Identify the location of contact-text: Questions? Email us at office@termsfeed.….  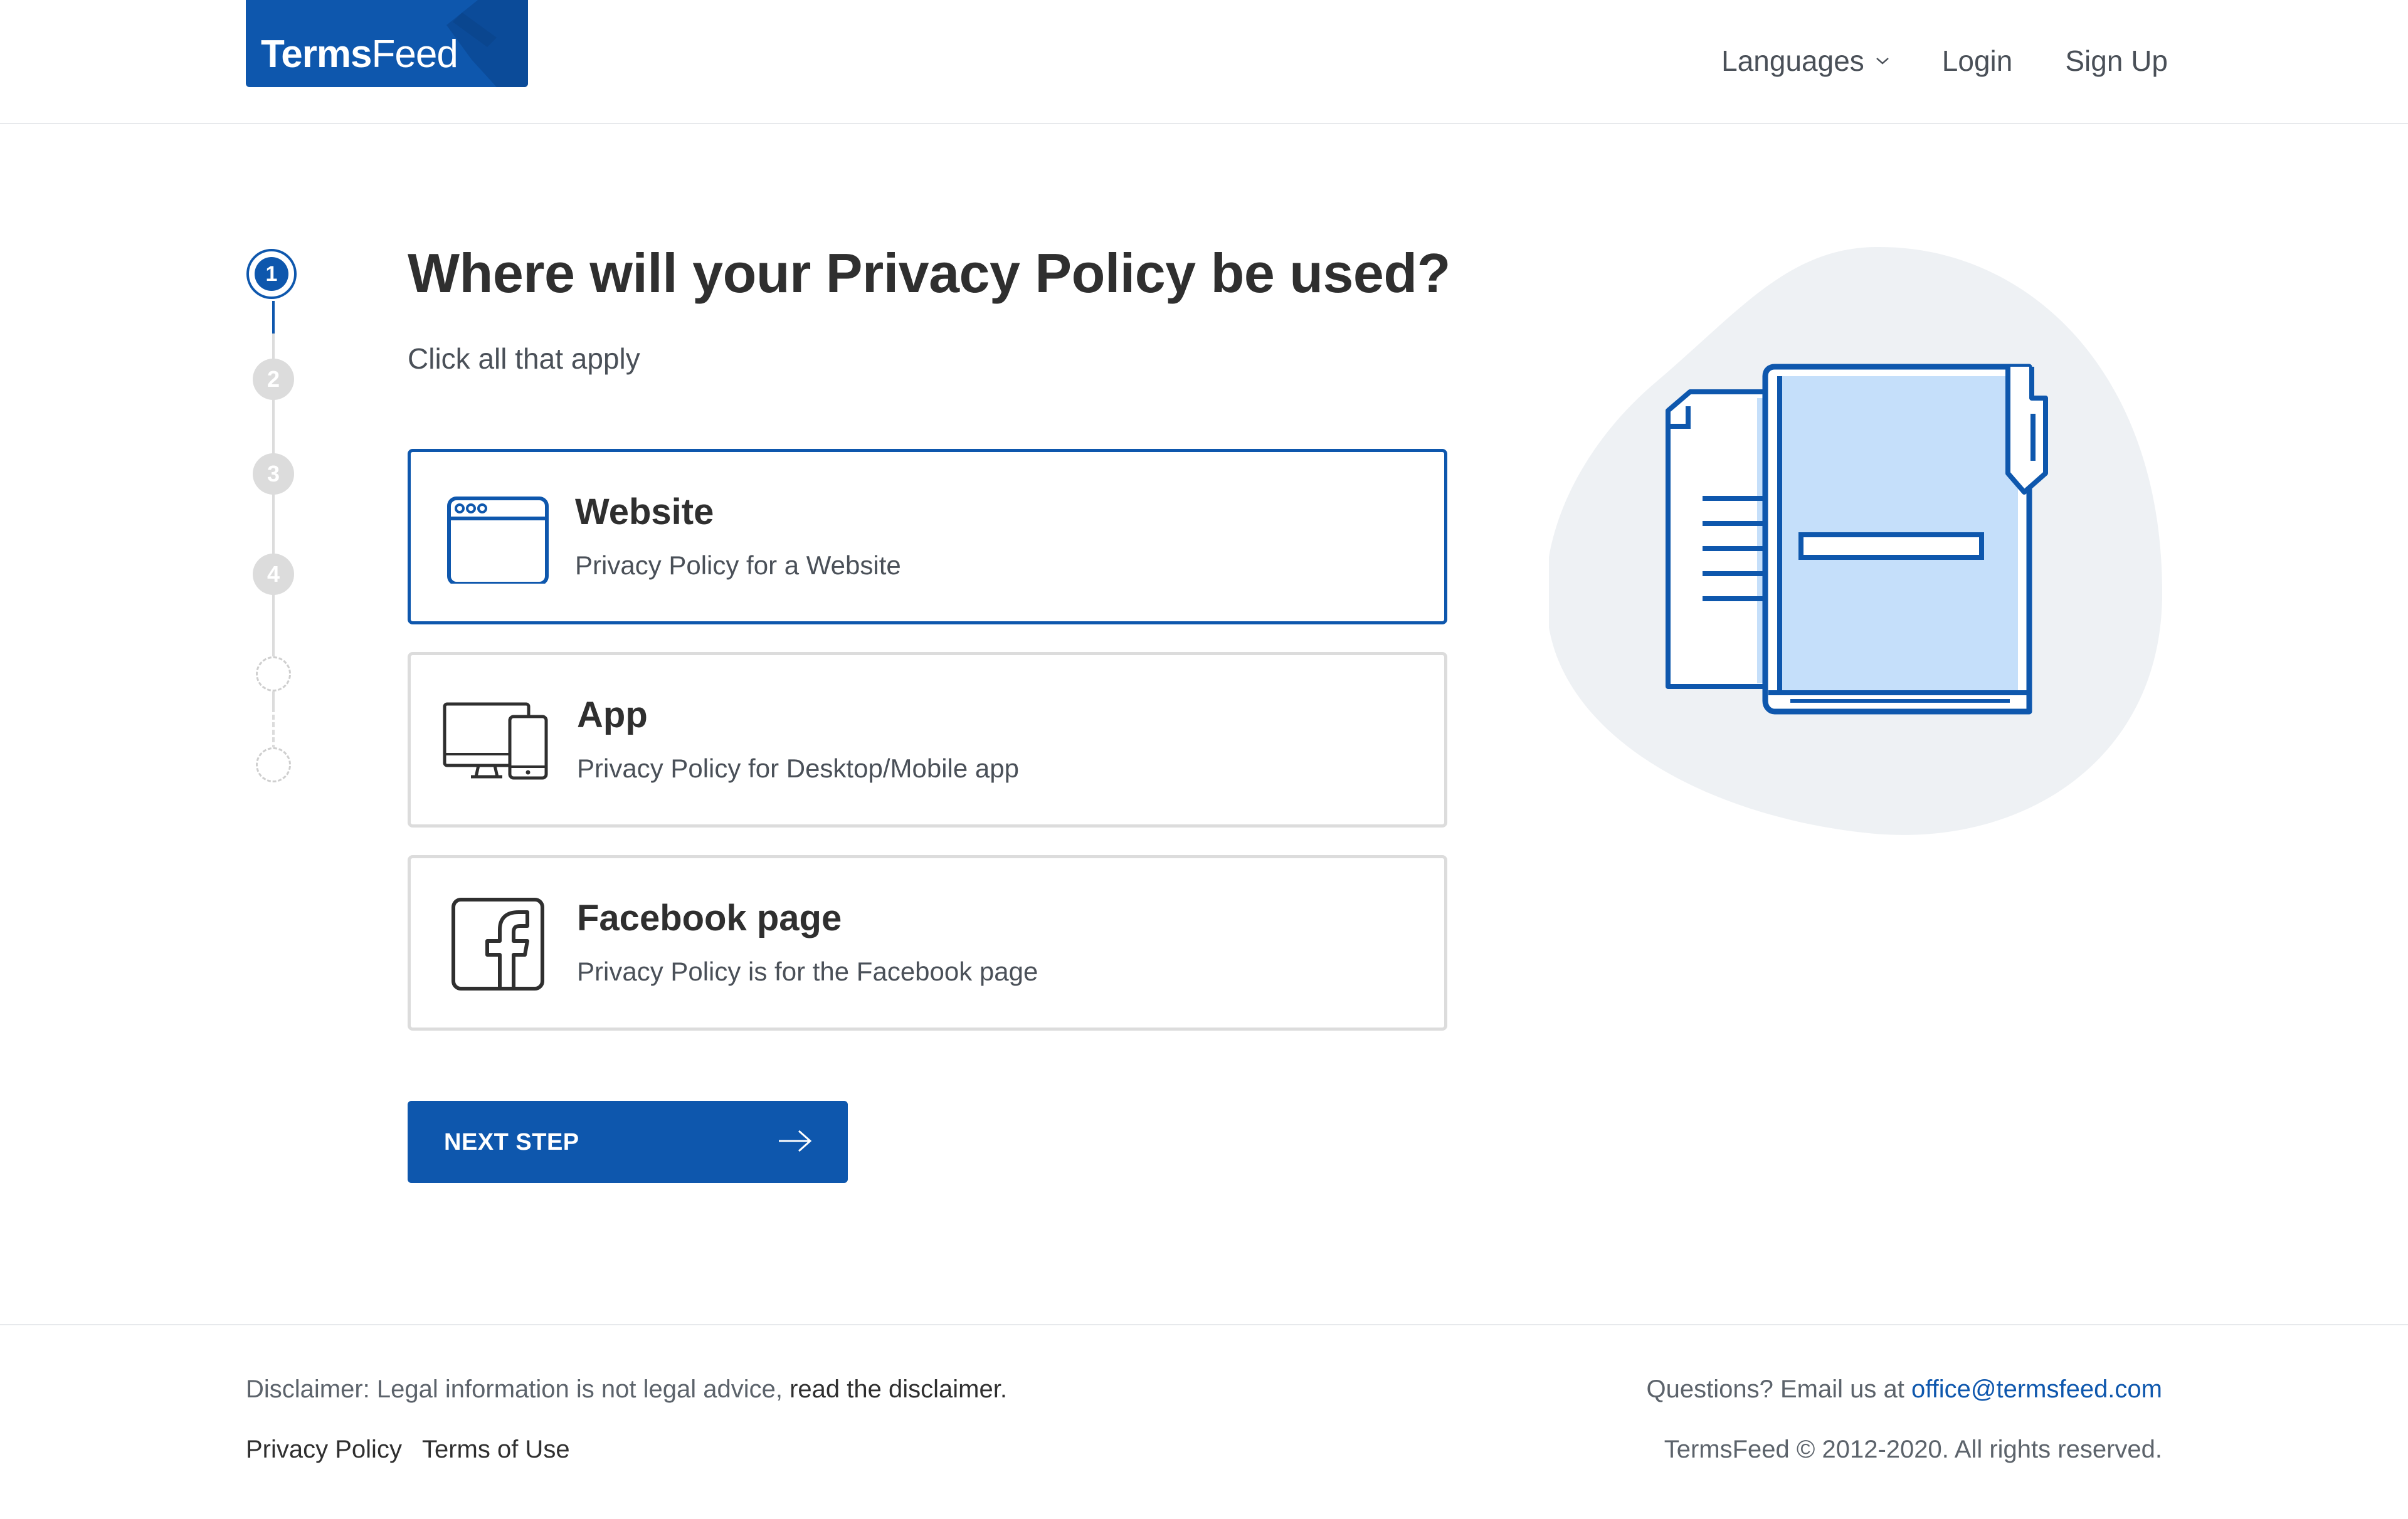
(1904, 1390).